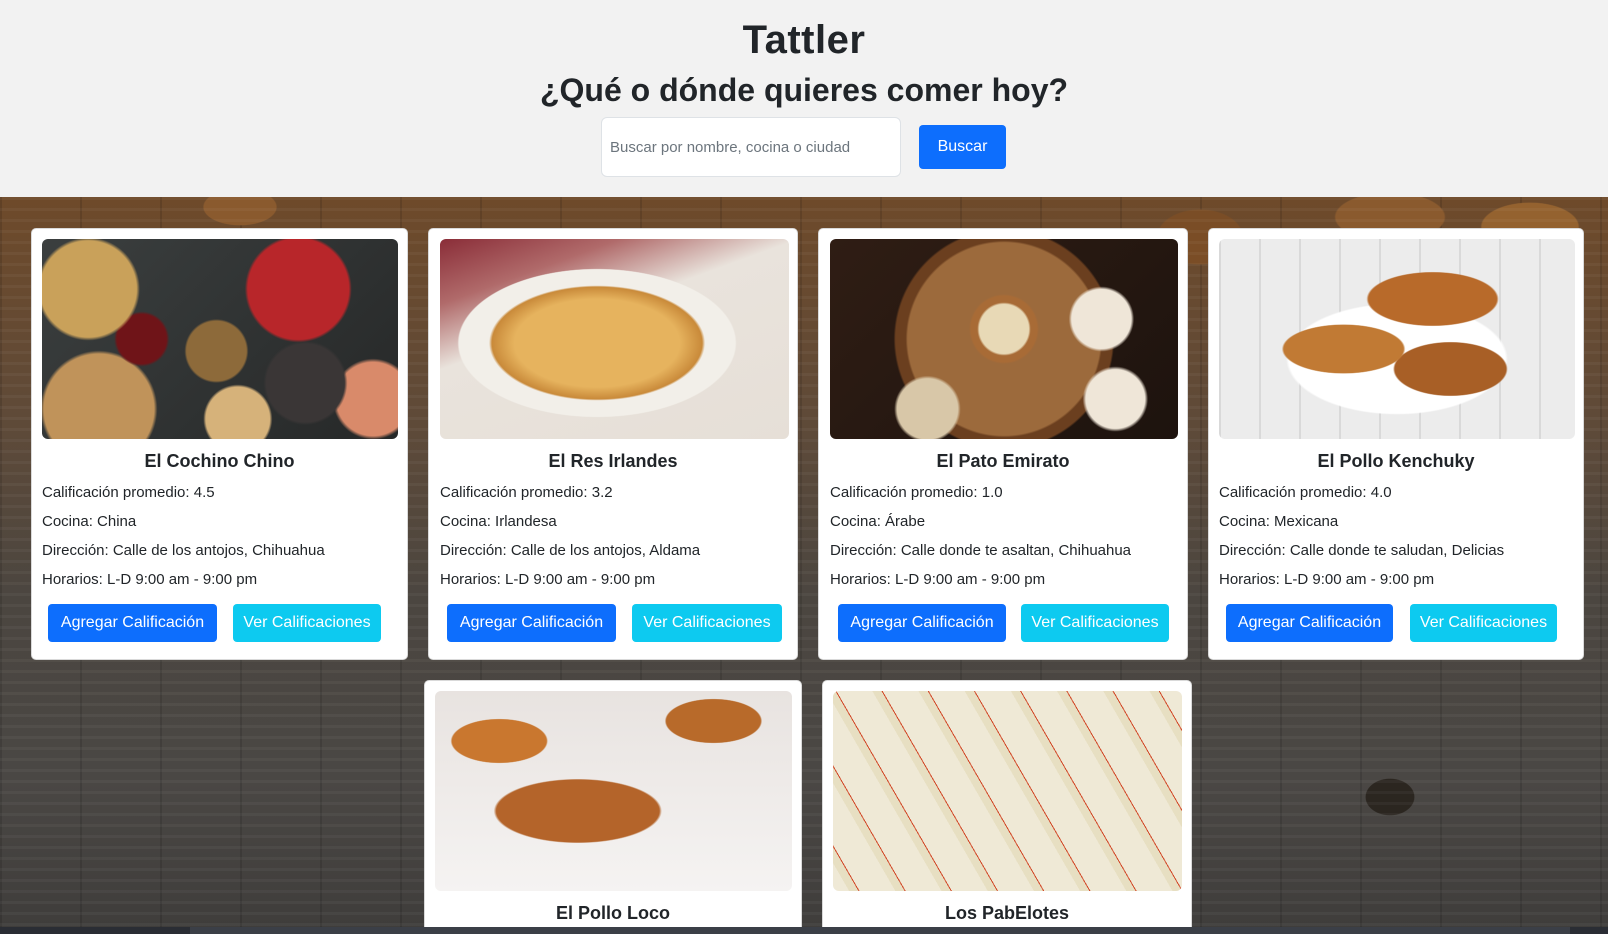 The image size is (1608, 934). I want to click on restaurant-card: Los PabElotes, so click(1007, 806).